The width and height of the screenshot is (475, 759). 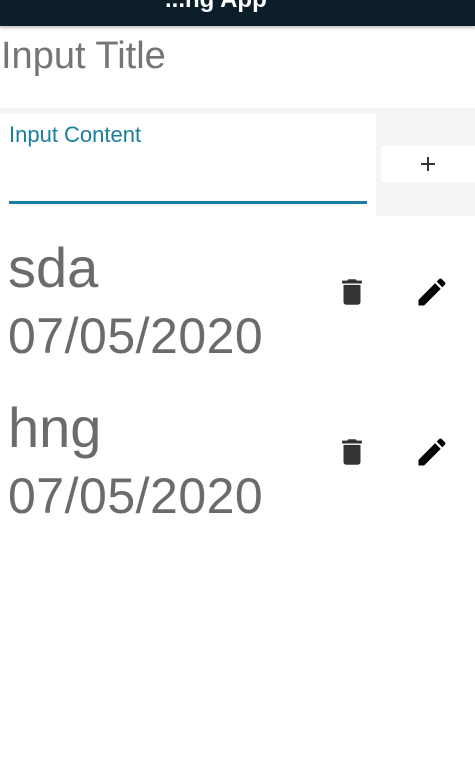 I want to click on app-title: ...ng App, so click(x=216, y=7).